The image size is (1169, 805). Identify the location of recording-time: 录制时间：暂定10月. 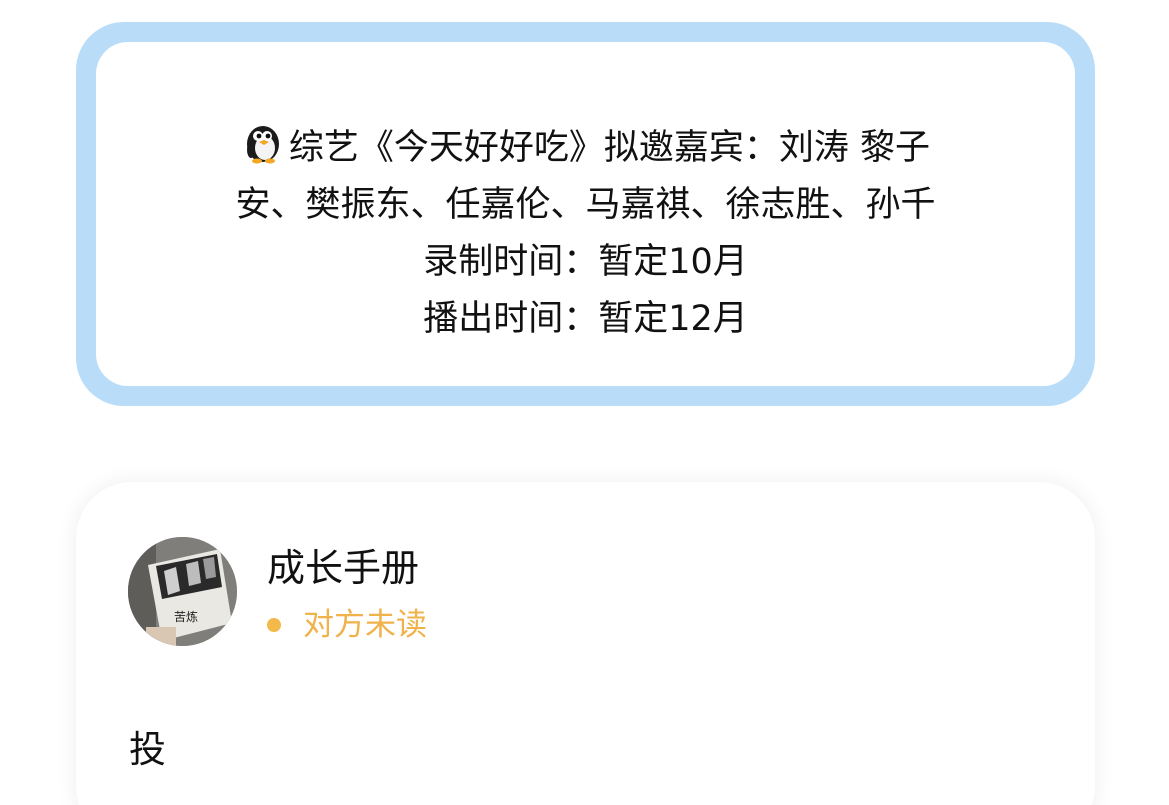
(585, 262).